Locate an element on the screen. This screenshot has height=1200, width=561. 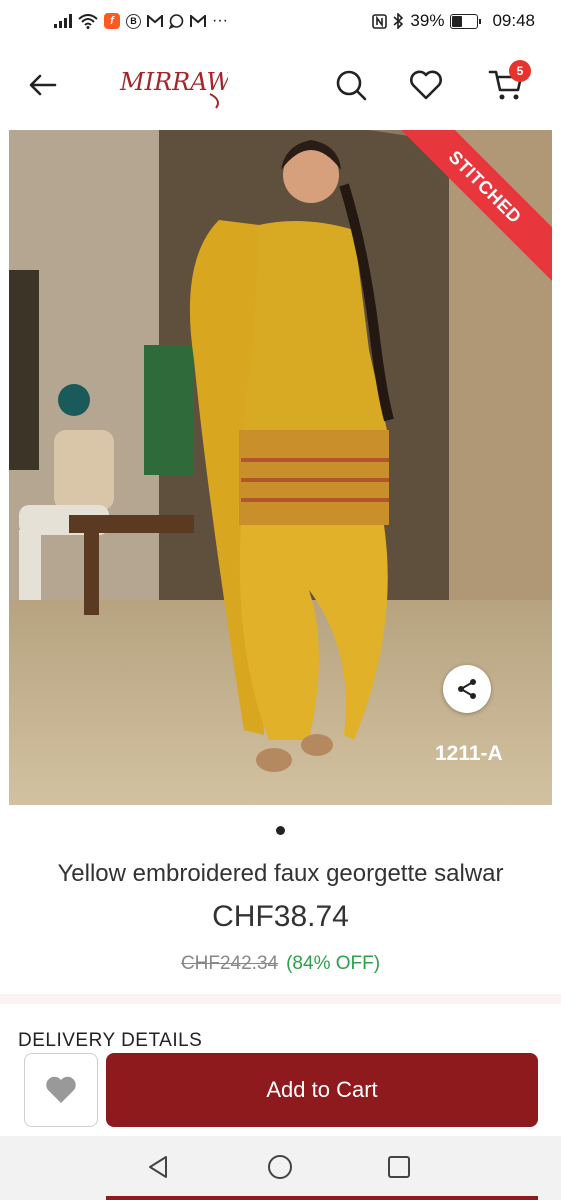
add-to-wishlist-button is located at coordinates (61, 1090).